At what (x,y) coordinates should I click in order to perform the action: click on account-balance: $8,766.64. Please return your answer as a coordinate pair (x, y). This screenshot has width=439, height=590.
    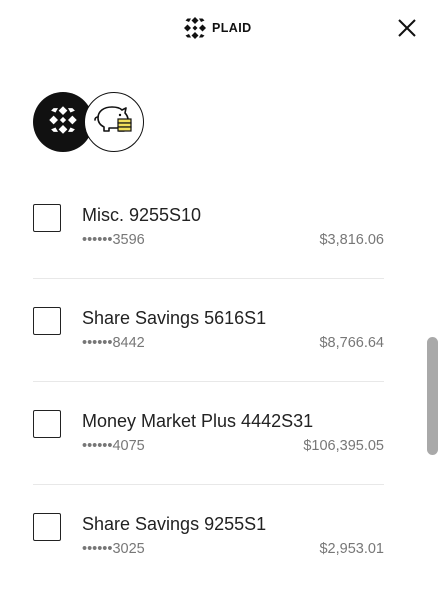
    Looking at the image, I should click on (351, 343).